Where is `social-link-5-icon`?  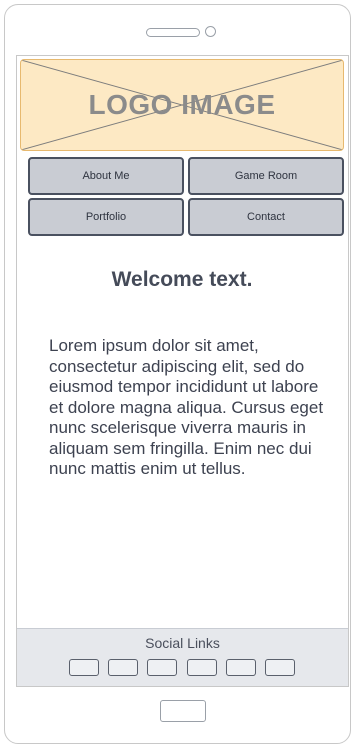
social-link-5-icon is located at coordinates (241, 667).